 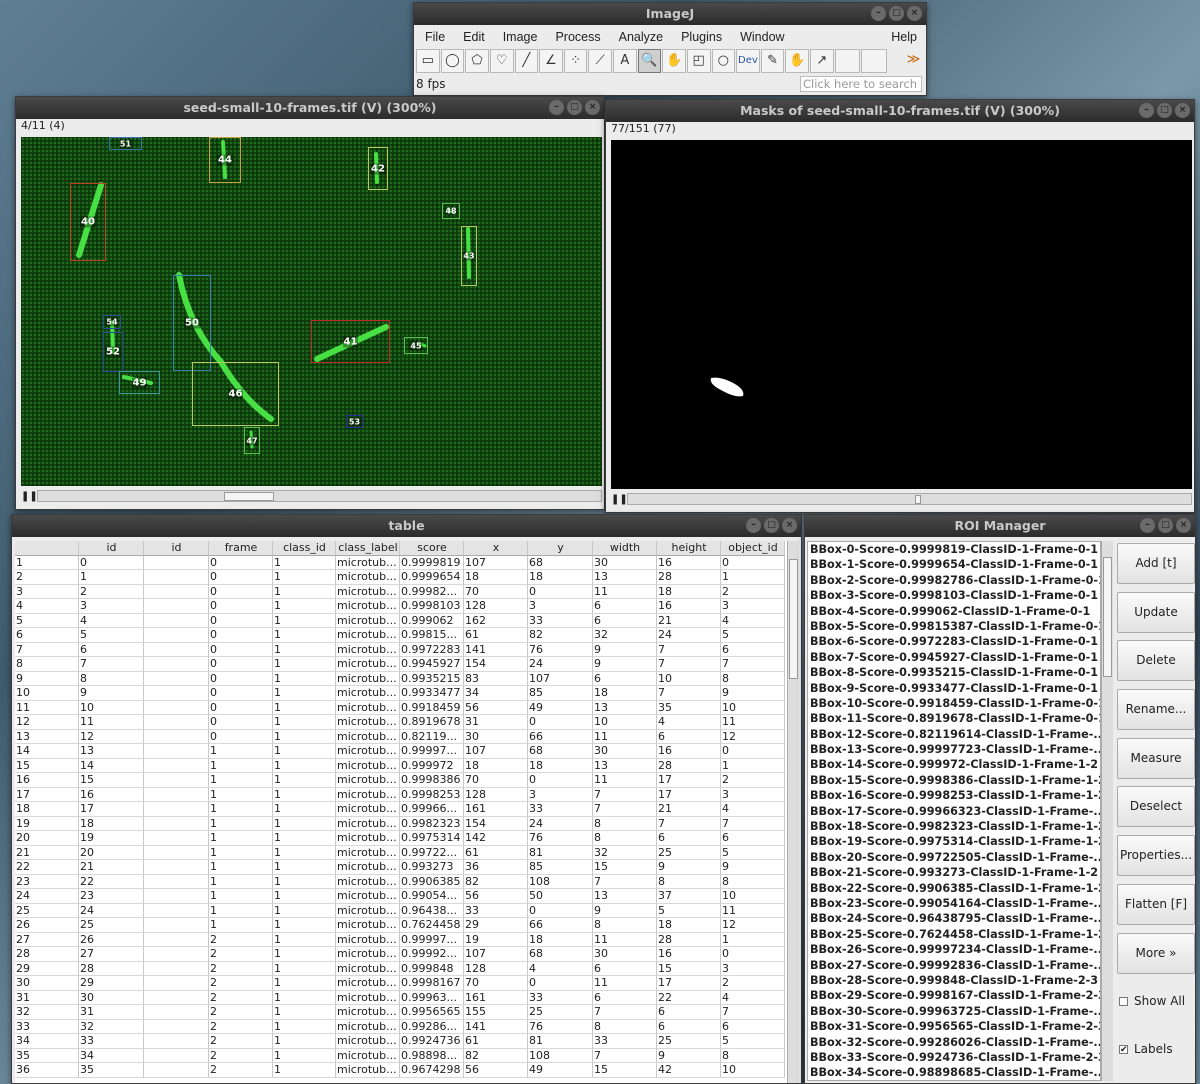 I want to click on bbox-roi: 46, so click(x=235, y=394).